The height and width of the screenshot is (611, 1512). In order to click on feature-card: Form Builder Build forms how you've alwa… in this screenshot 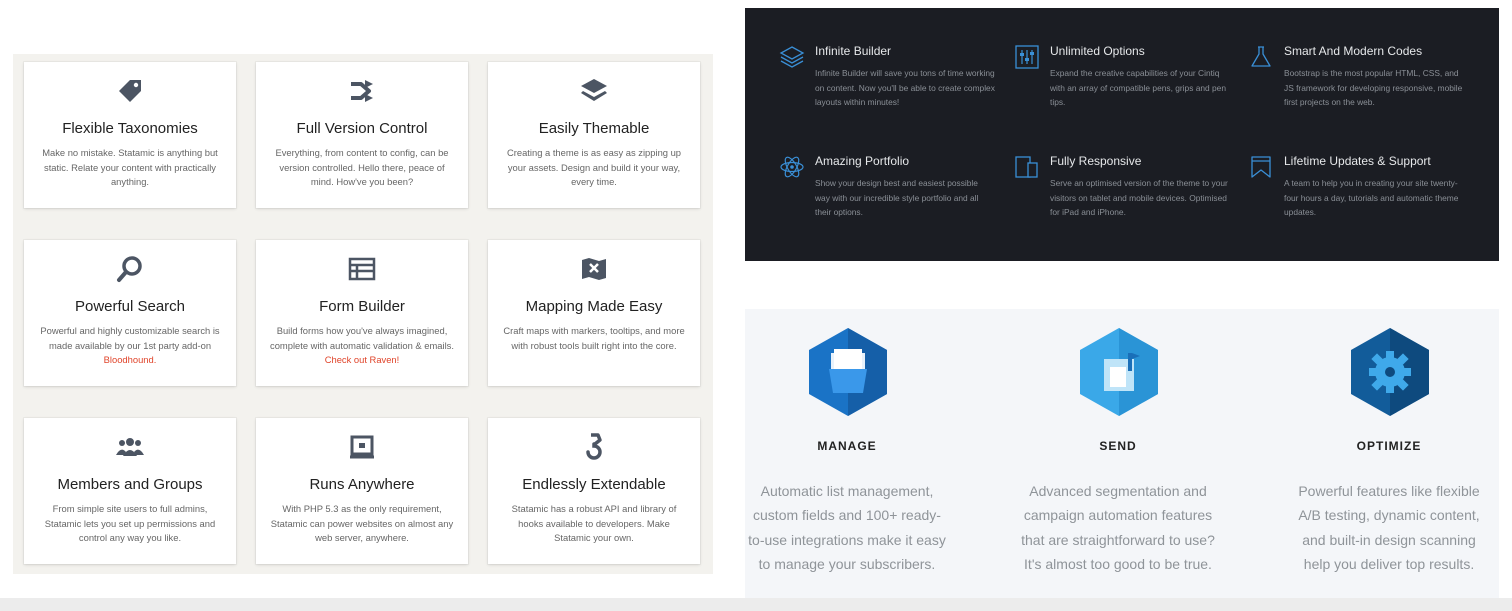, I will do `click(362, 313)`.